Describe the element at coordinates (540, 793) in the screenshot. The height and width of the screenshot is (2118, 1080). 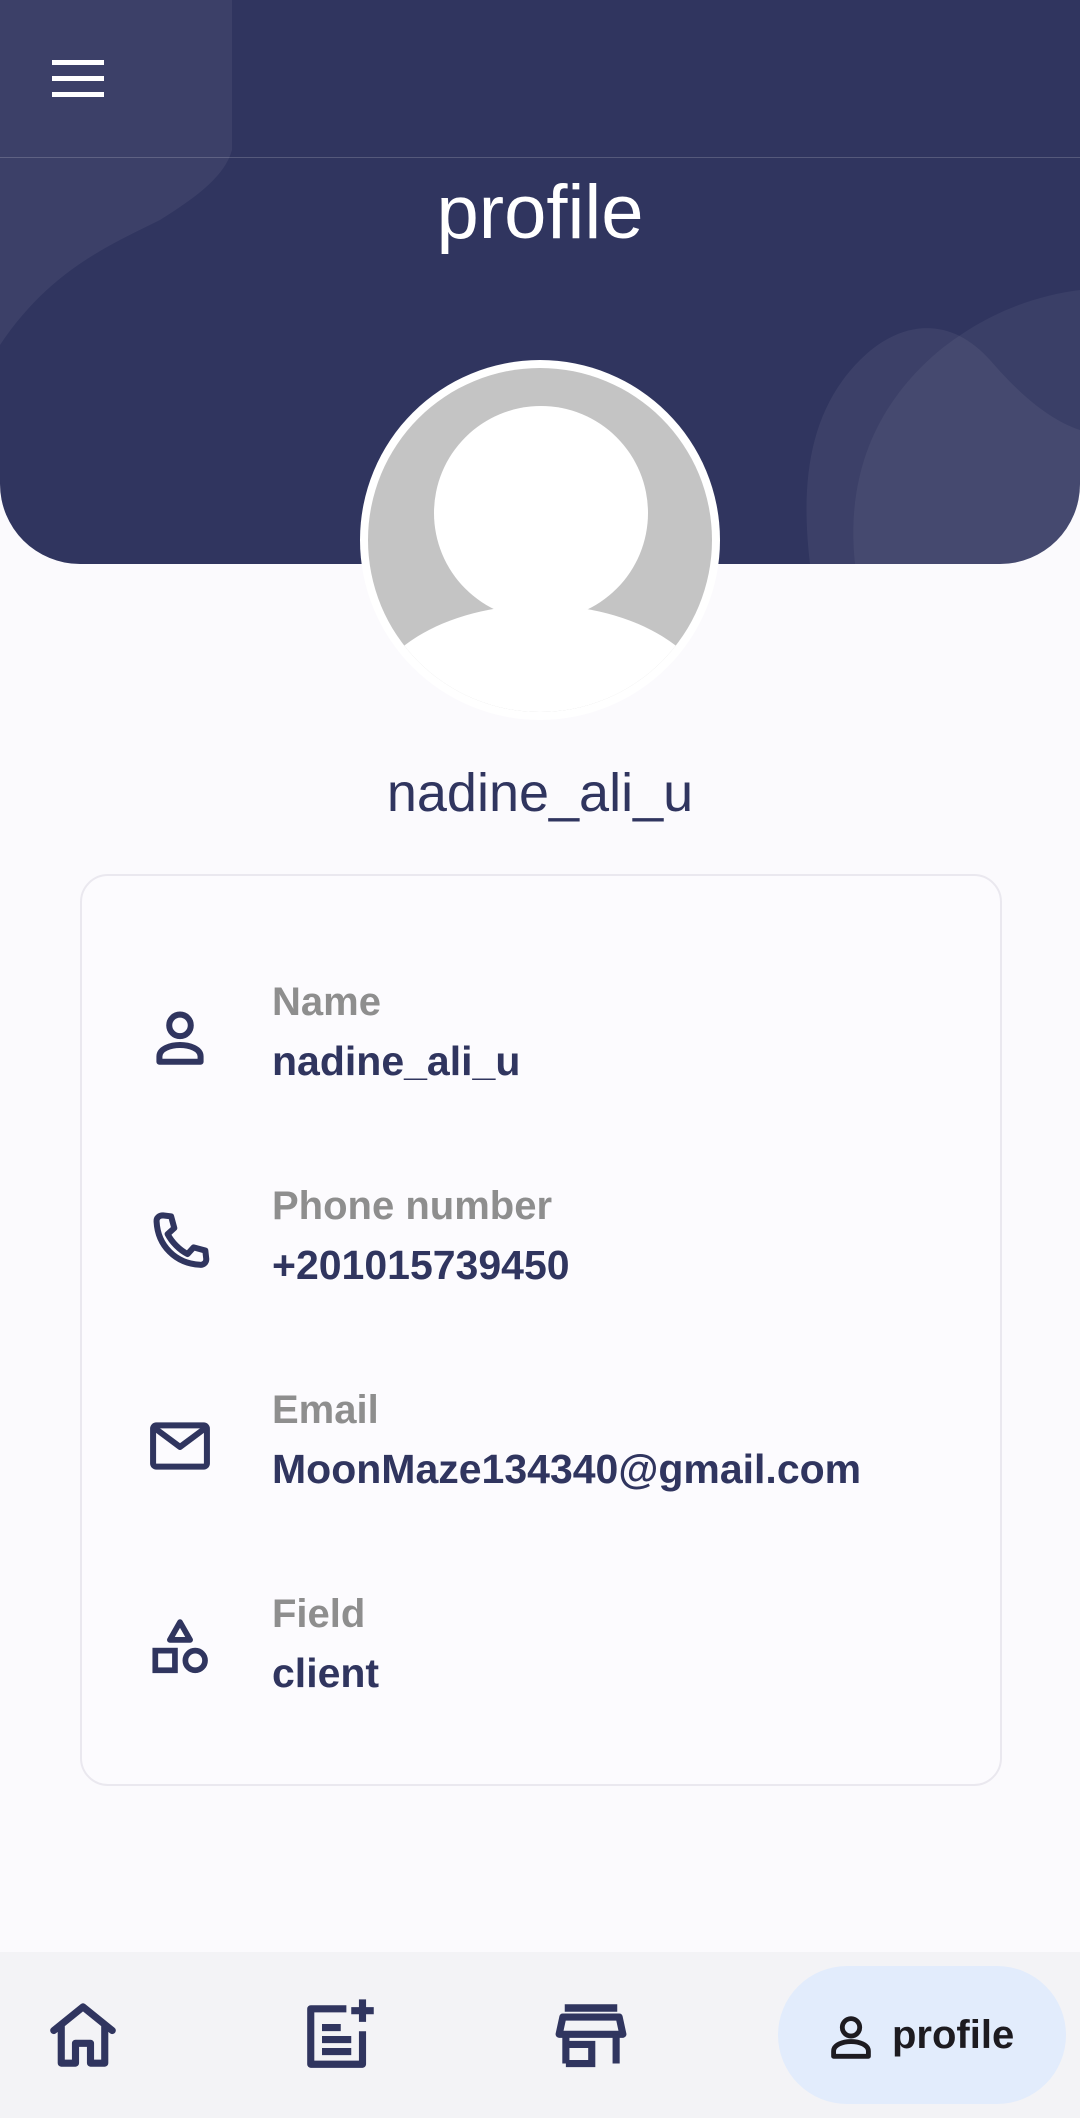
I see `profile-username: nadine_ali_u` at that location.